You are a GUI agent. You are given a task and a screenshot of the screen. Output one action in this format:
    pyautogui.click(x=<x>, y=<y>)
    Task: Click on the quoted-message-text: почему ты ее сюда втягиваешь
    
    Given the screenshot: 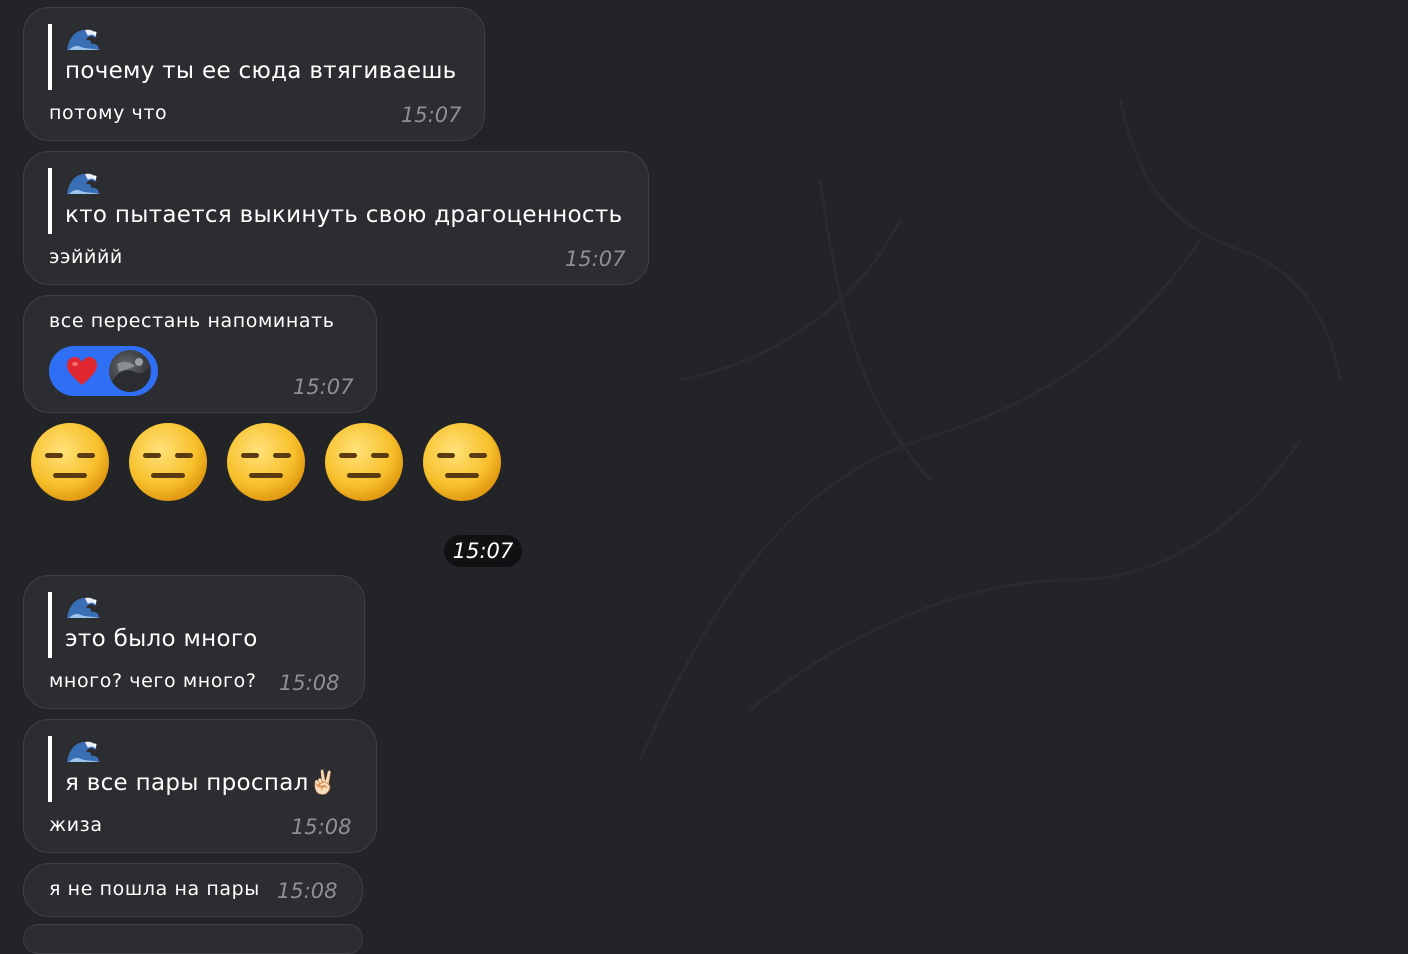 What is the action you would take?
    pyautogui.click(x=261, y=71)
    